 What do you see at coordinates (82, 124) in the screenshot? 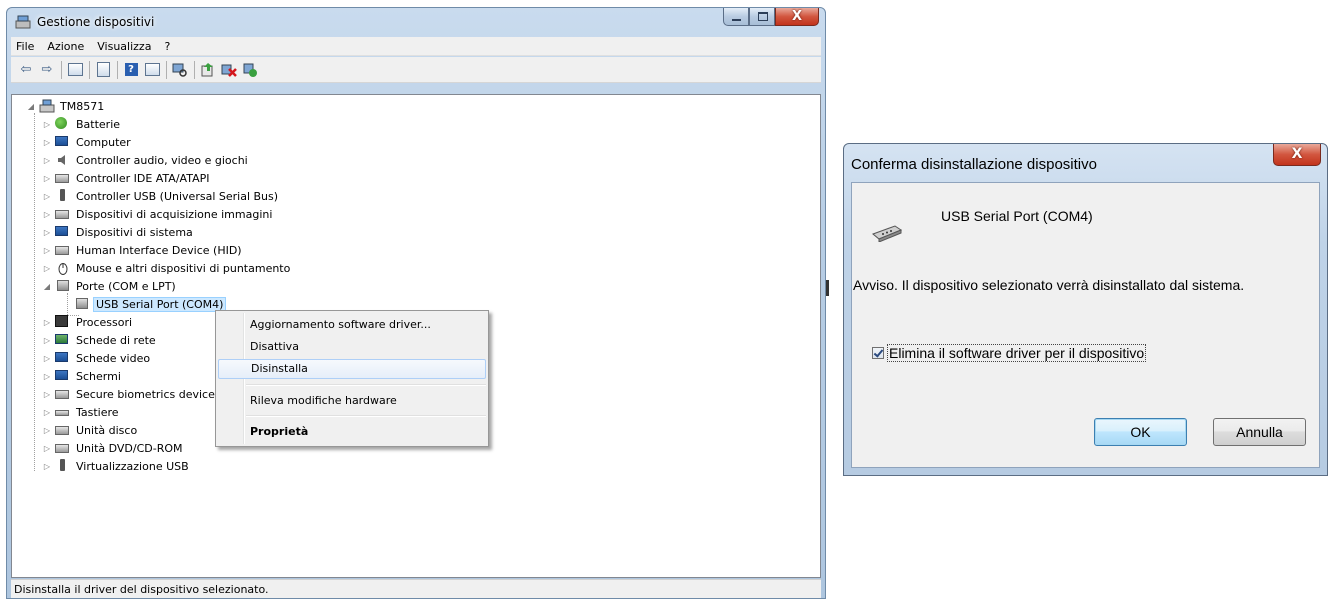
I see `tree-item-batterie: ▷ Batterie` at bounding box center [82, 124].